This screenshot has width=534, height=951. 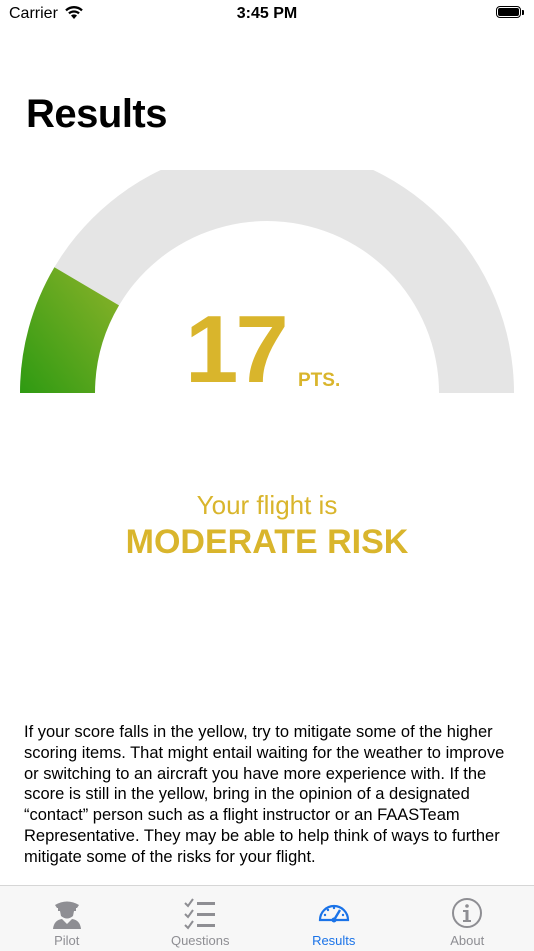 I want to click on clock: 3:45 PM, so click(x=267, y=14).